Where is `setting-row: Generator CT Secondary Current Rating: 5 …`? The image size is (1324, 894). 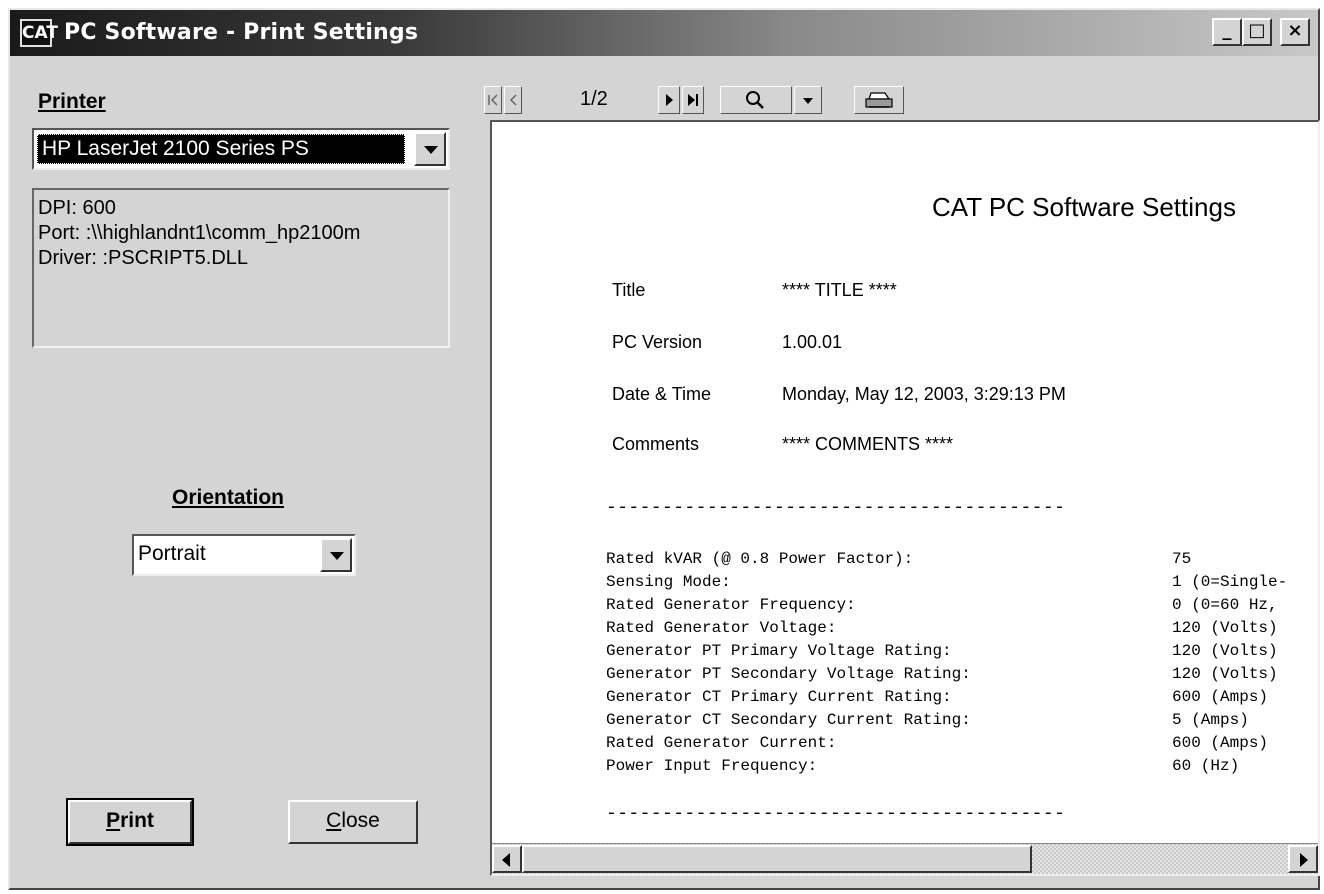
setting-row: Generator CT Secondary Current Rating: 5 … is located at coordinates (927, 721).